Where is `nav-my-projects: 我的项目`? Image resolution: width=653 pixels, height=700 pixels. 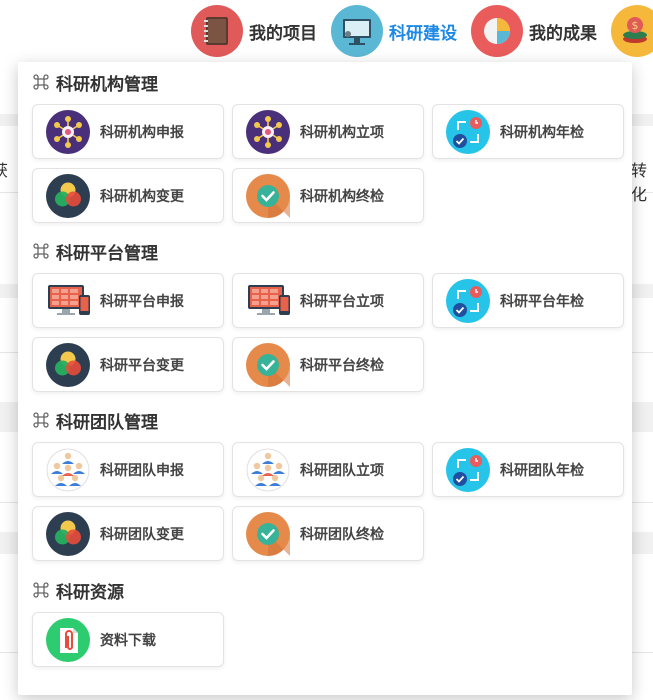
nav-my-projects: 我的项目 is located at coordinates (254, 31).